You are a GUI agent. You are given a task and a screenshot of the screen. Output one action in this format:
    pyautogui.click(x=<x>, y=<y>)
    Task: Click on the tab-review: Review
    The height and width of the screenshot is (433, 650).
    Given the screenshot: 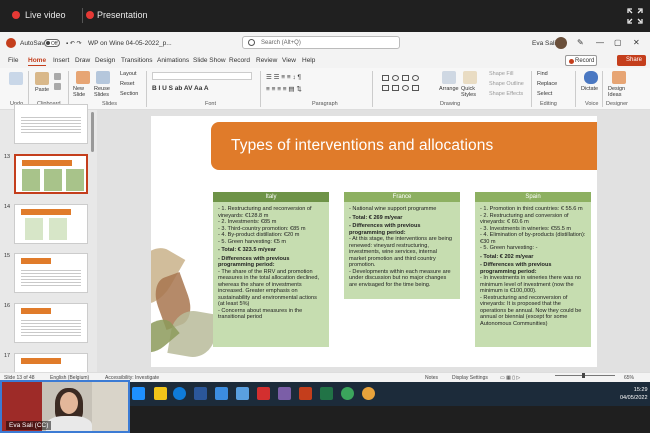 What is the action you would take?
    pyautogui.click(x=266, y=60)
    